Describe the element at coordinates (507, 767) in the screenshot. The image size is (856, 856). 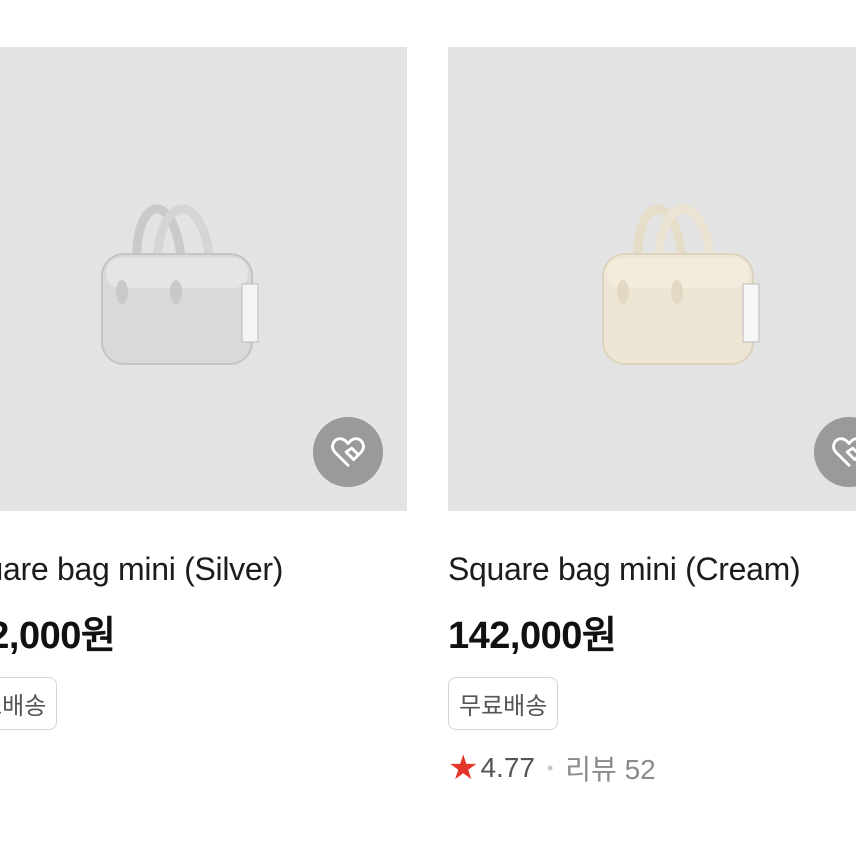
I see `rating-score: 4.77` at that location.